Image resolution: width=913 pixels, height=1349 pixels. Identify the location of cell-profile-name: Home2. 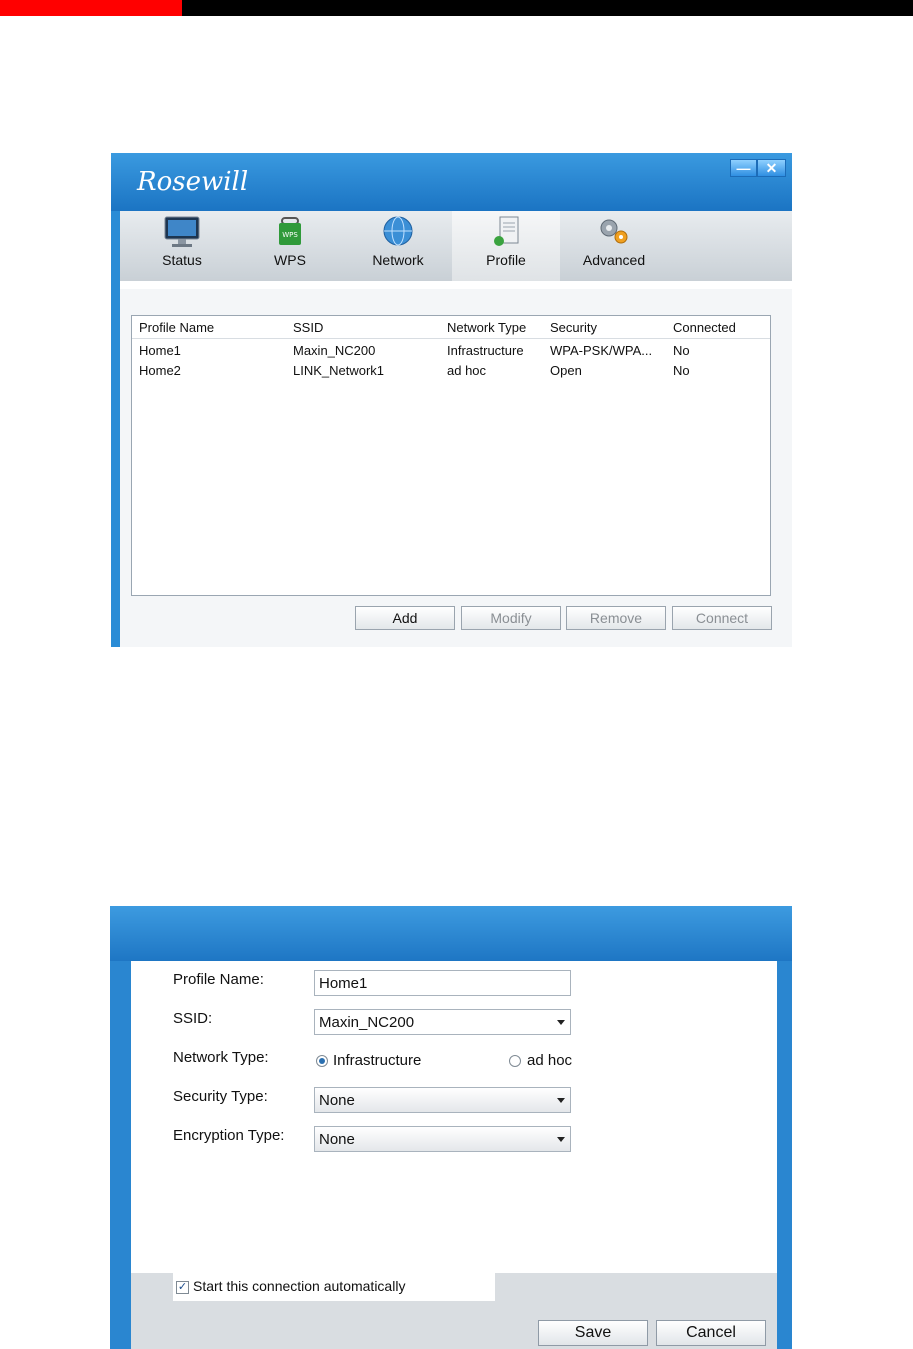
(160, 370).